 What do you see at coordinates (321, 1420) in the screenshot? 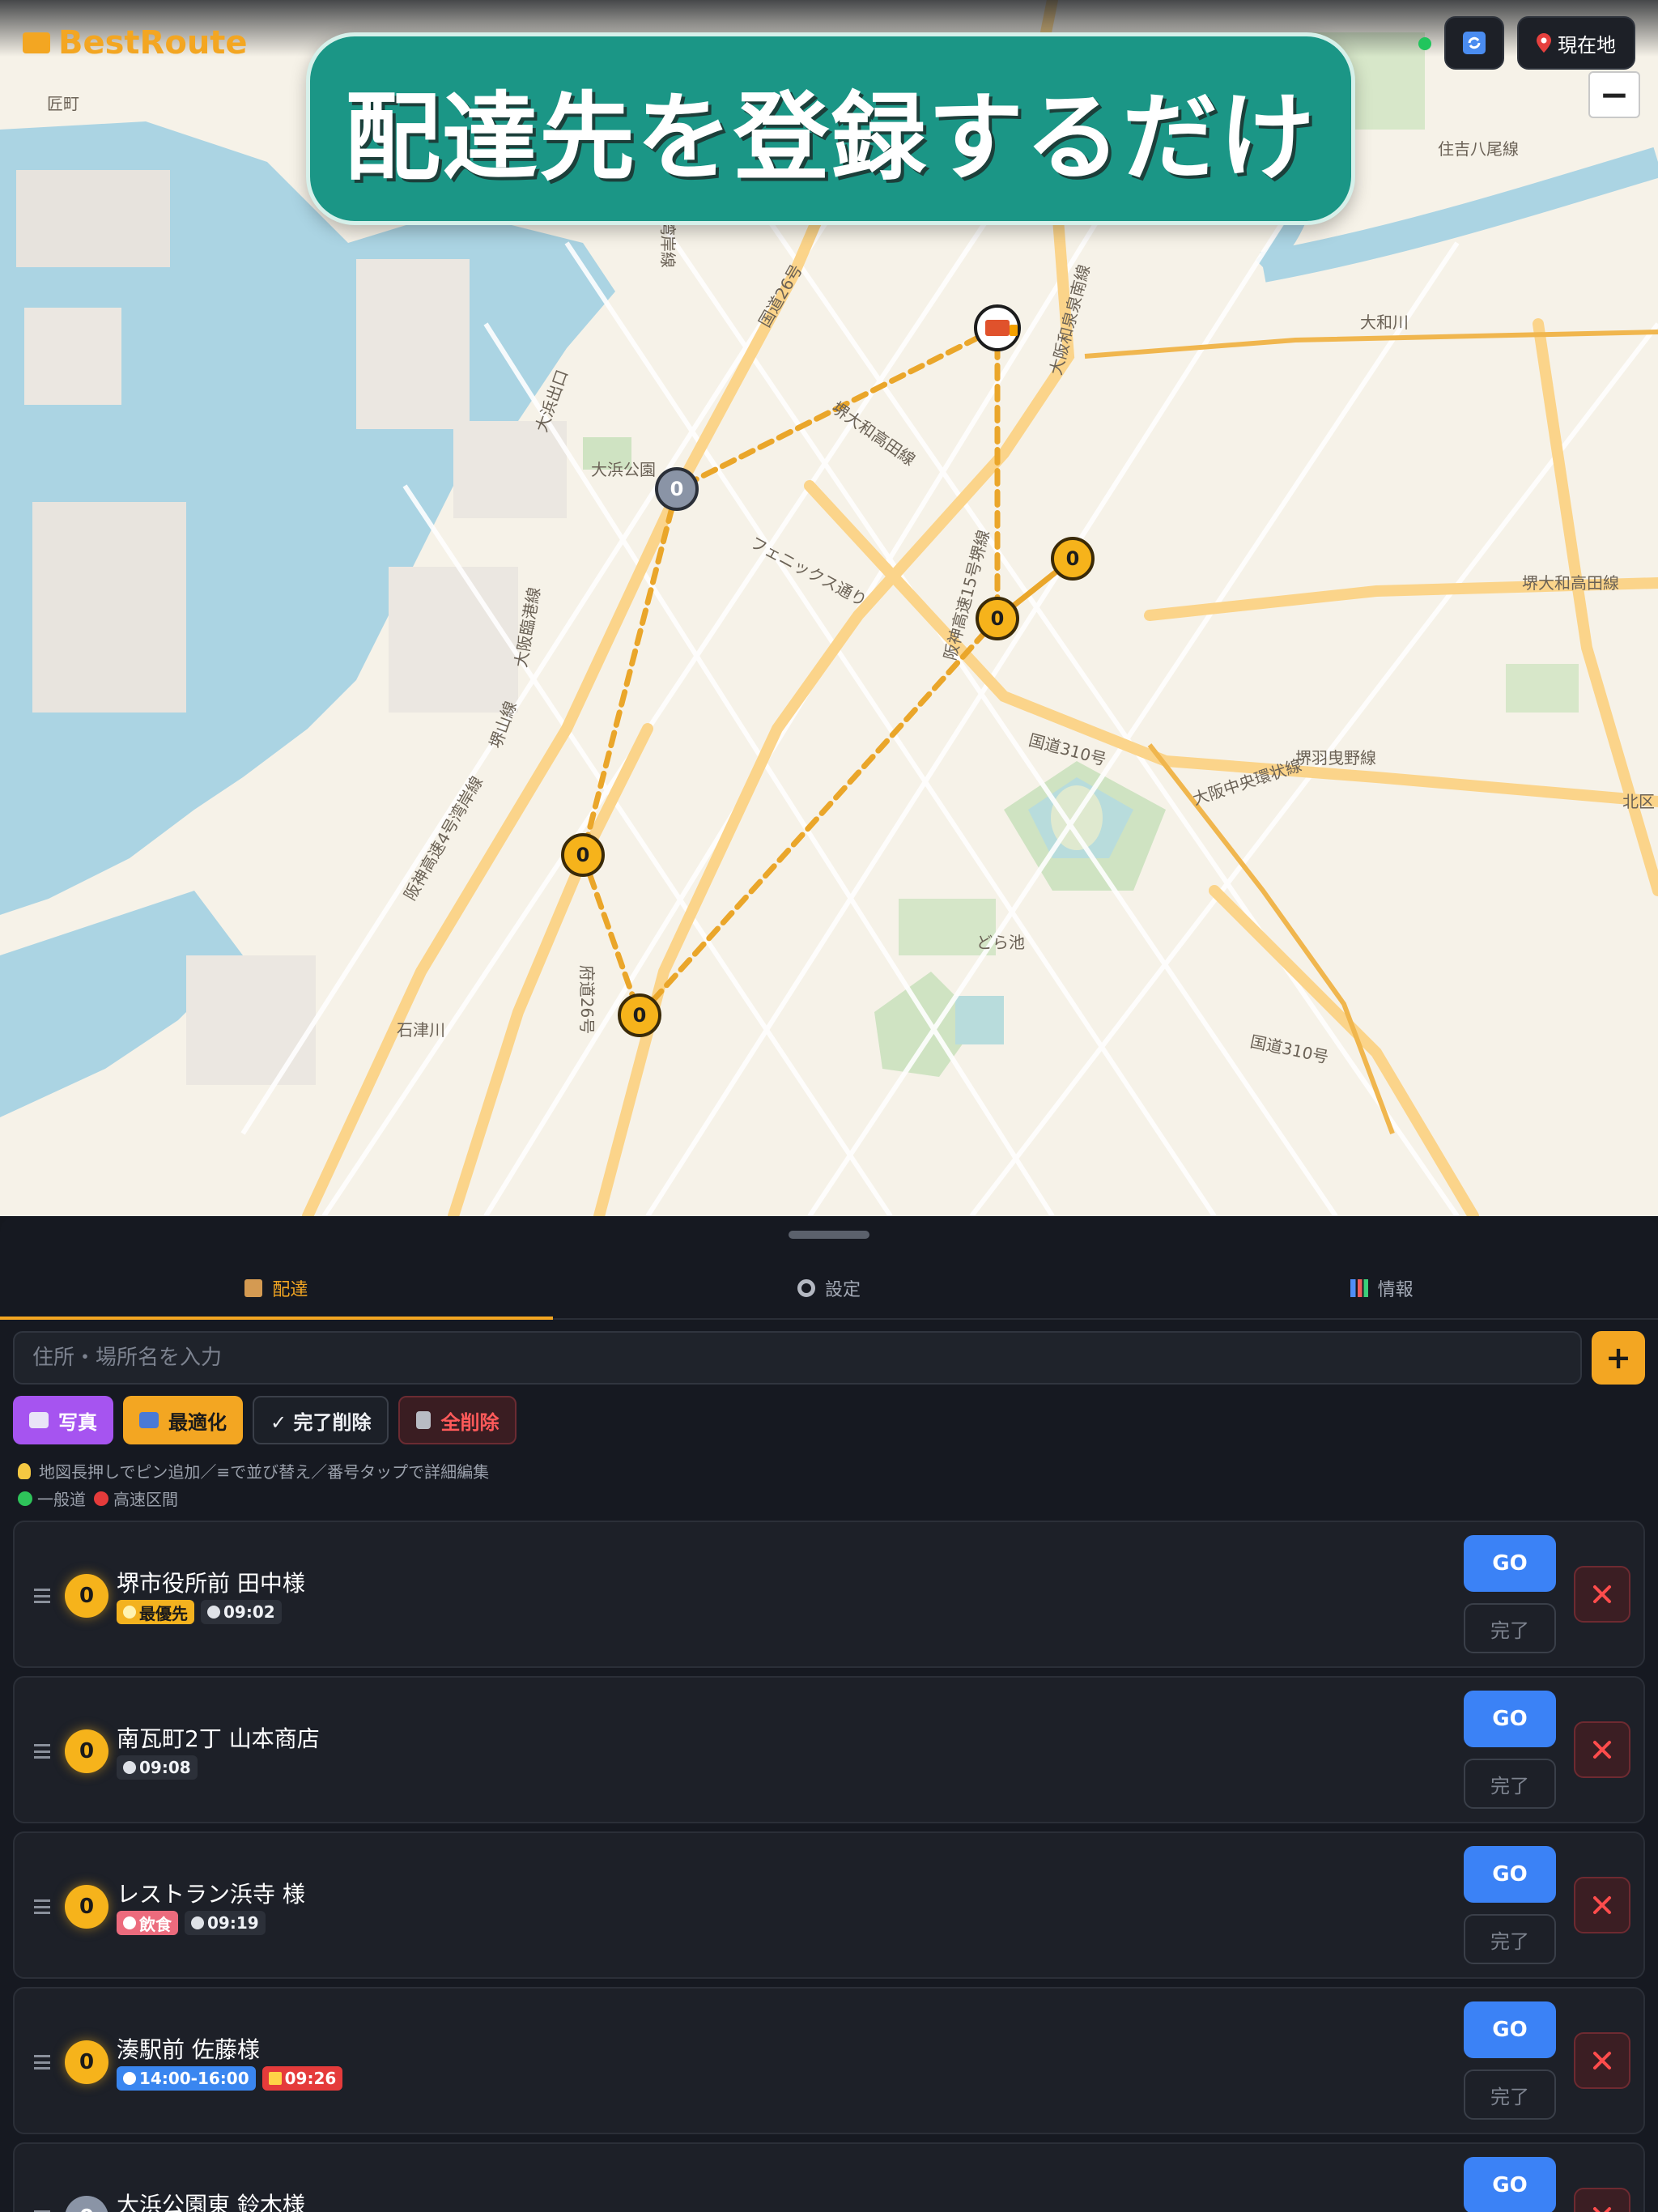
I see `clear-completed-button: ✓ 完了削除` at bounding box center [321, 1420].